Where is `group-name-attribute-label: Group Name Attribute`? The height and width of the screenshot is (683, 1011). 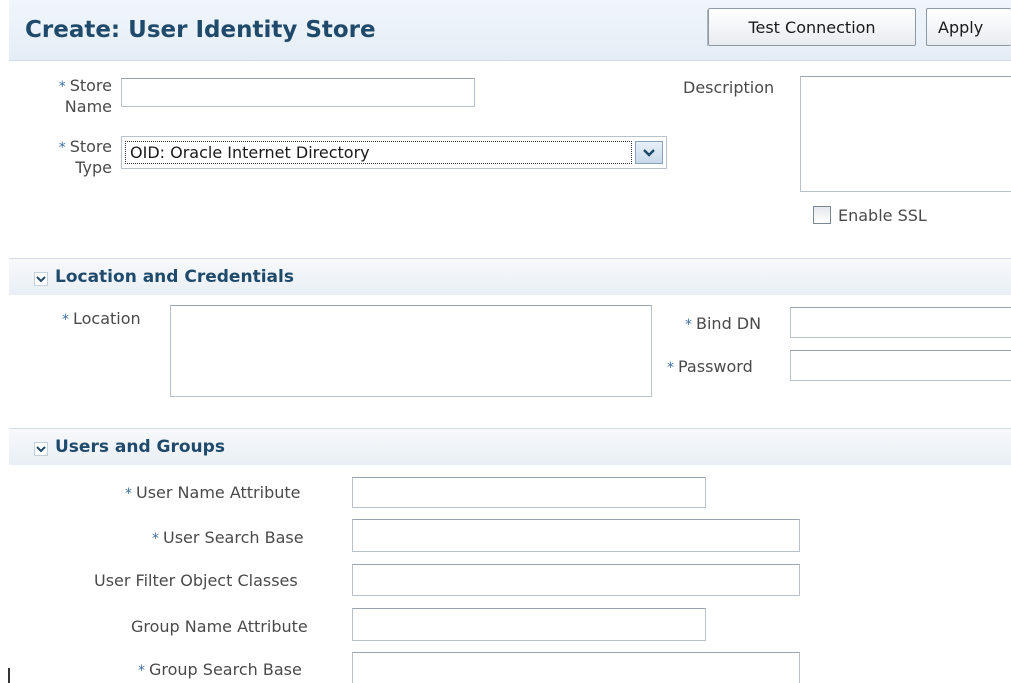 group-name-attribute-label: Group Name Attribute is located at coordinates (219, 626).